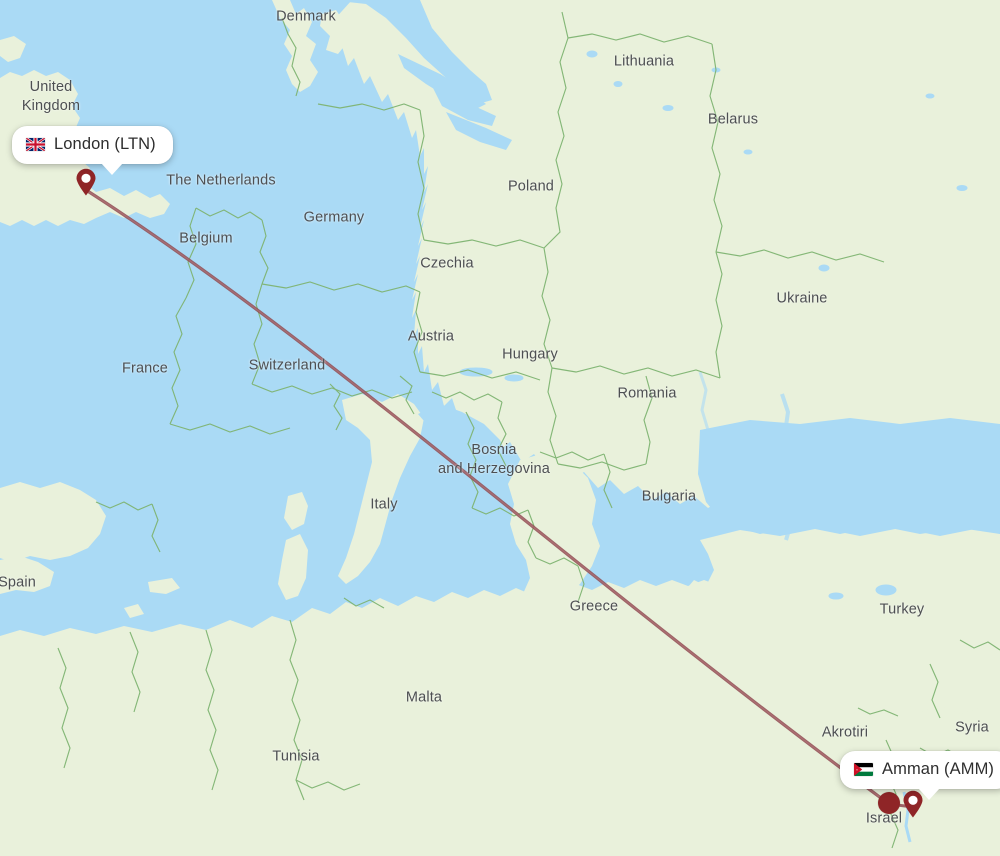 Image resolution: width=1000 pixels, height=856 pixels. I want to click on black-sea, so click(849, 476).